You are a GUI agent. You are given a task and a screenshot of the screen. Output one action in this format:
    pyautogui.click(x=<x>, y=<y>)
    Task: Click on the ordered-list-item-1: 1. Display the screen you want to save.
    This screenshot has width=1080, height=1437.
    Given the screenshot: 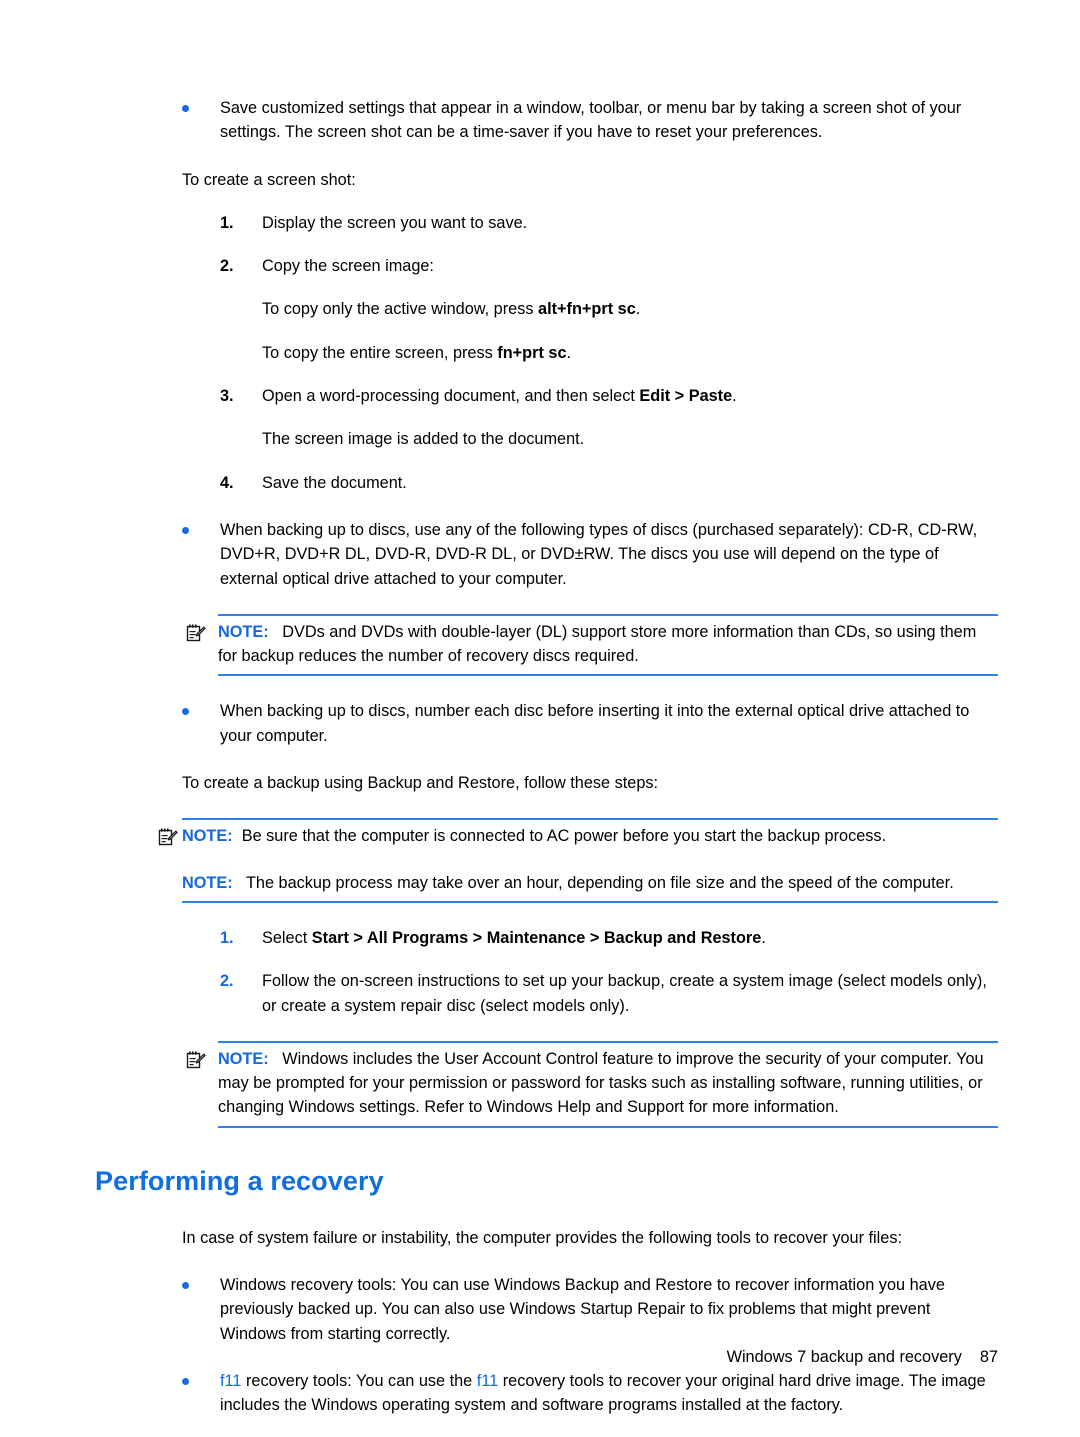 What is the action you would take?
    pyautogui.click(x=589, y=223)
    